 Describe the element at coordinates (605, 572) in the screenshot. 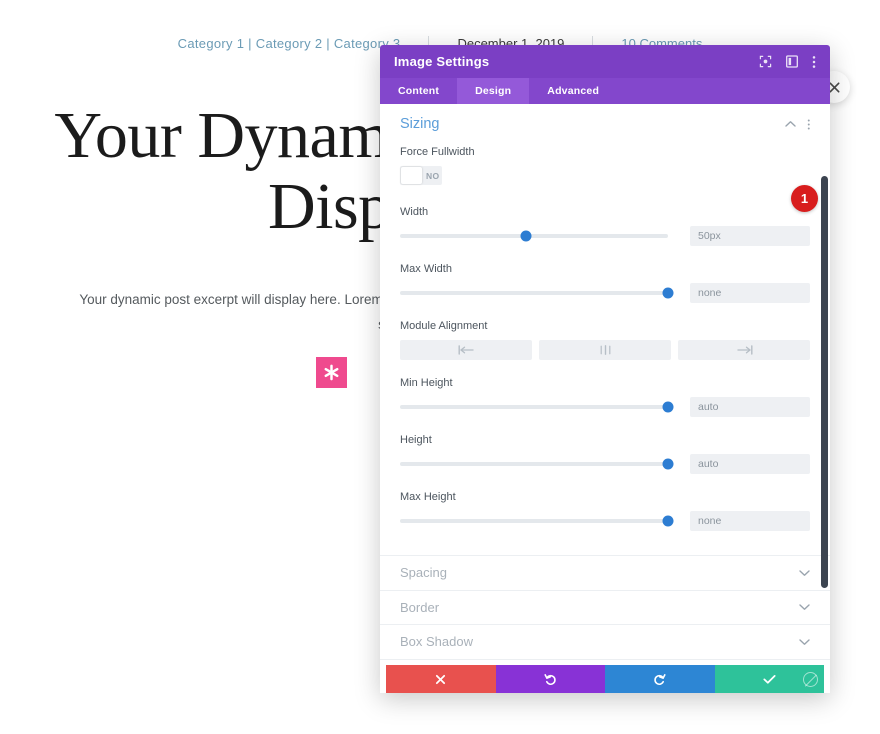

I see `section-spacing: Spacing` at that location.